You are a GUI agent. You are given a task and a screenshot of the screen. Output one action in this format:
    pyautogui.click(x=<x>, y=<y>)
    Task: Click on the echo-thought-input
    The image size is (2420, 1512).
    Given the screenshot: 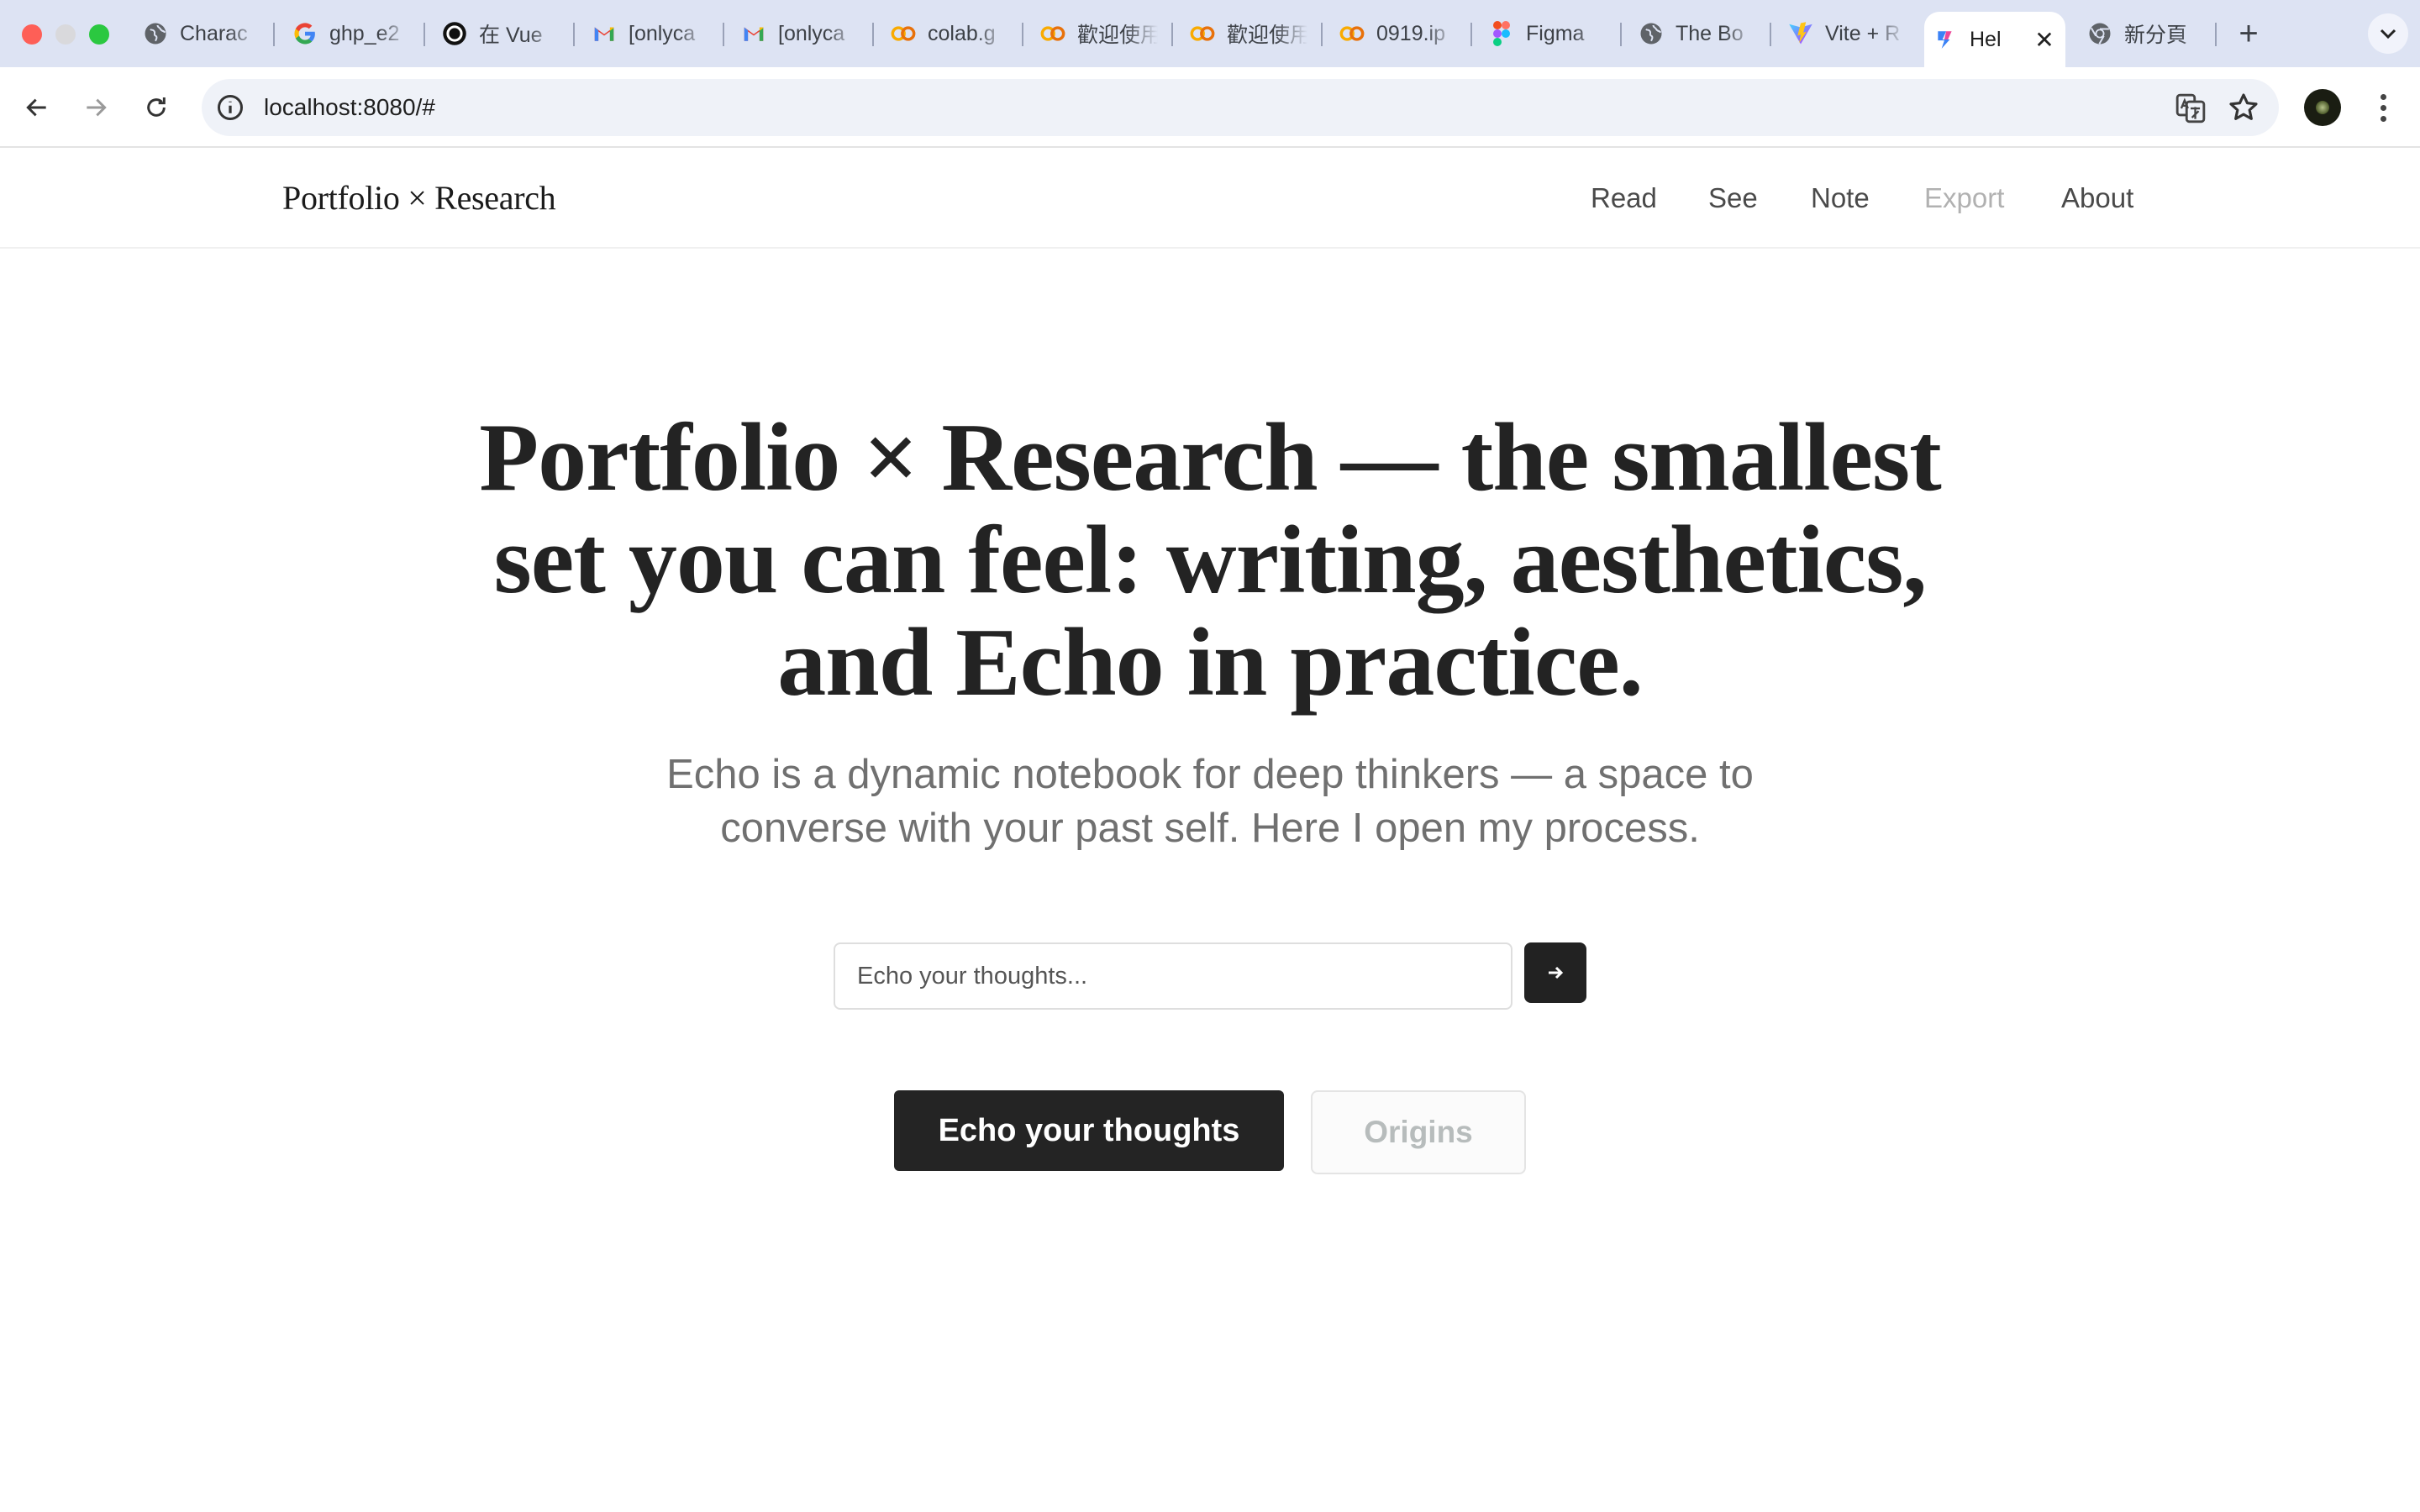 What is the action you would take?
    pyautogui.click(x=1173, y=976)
    